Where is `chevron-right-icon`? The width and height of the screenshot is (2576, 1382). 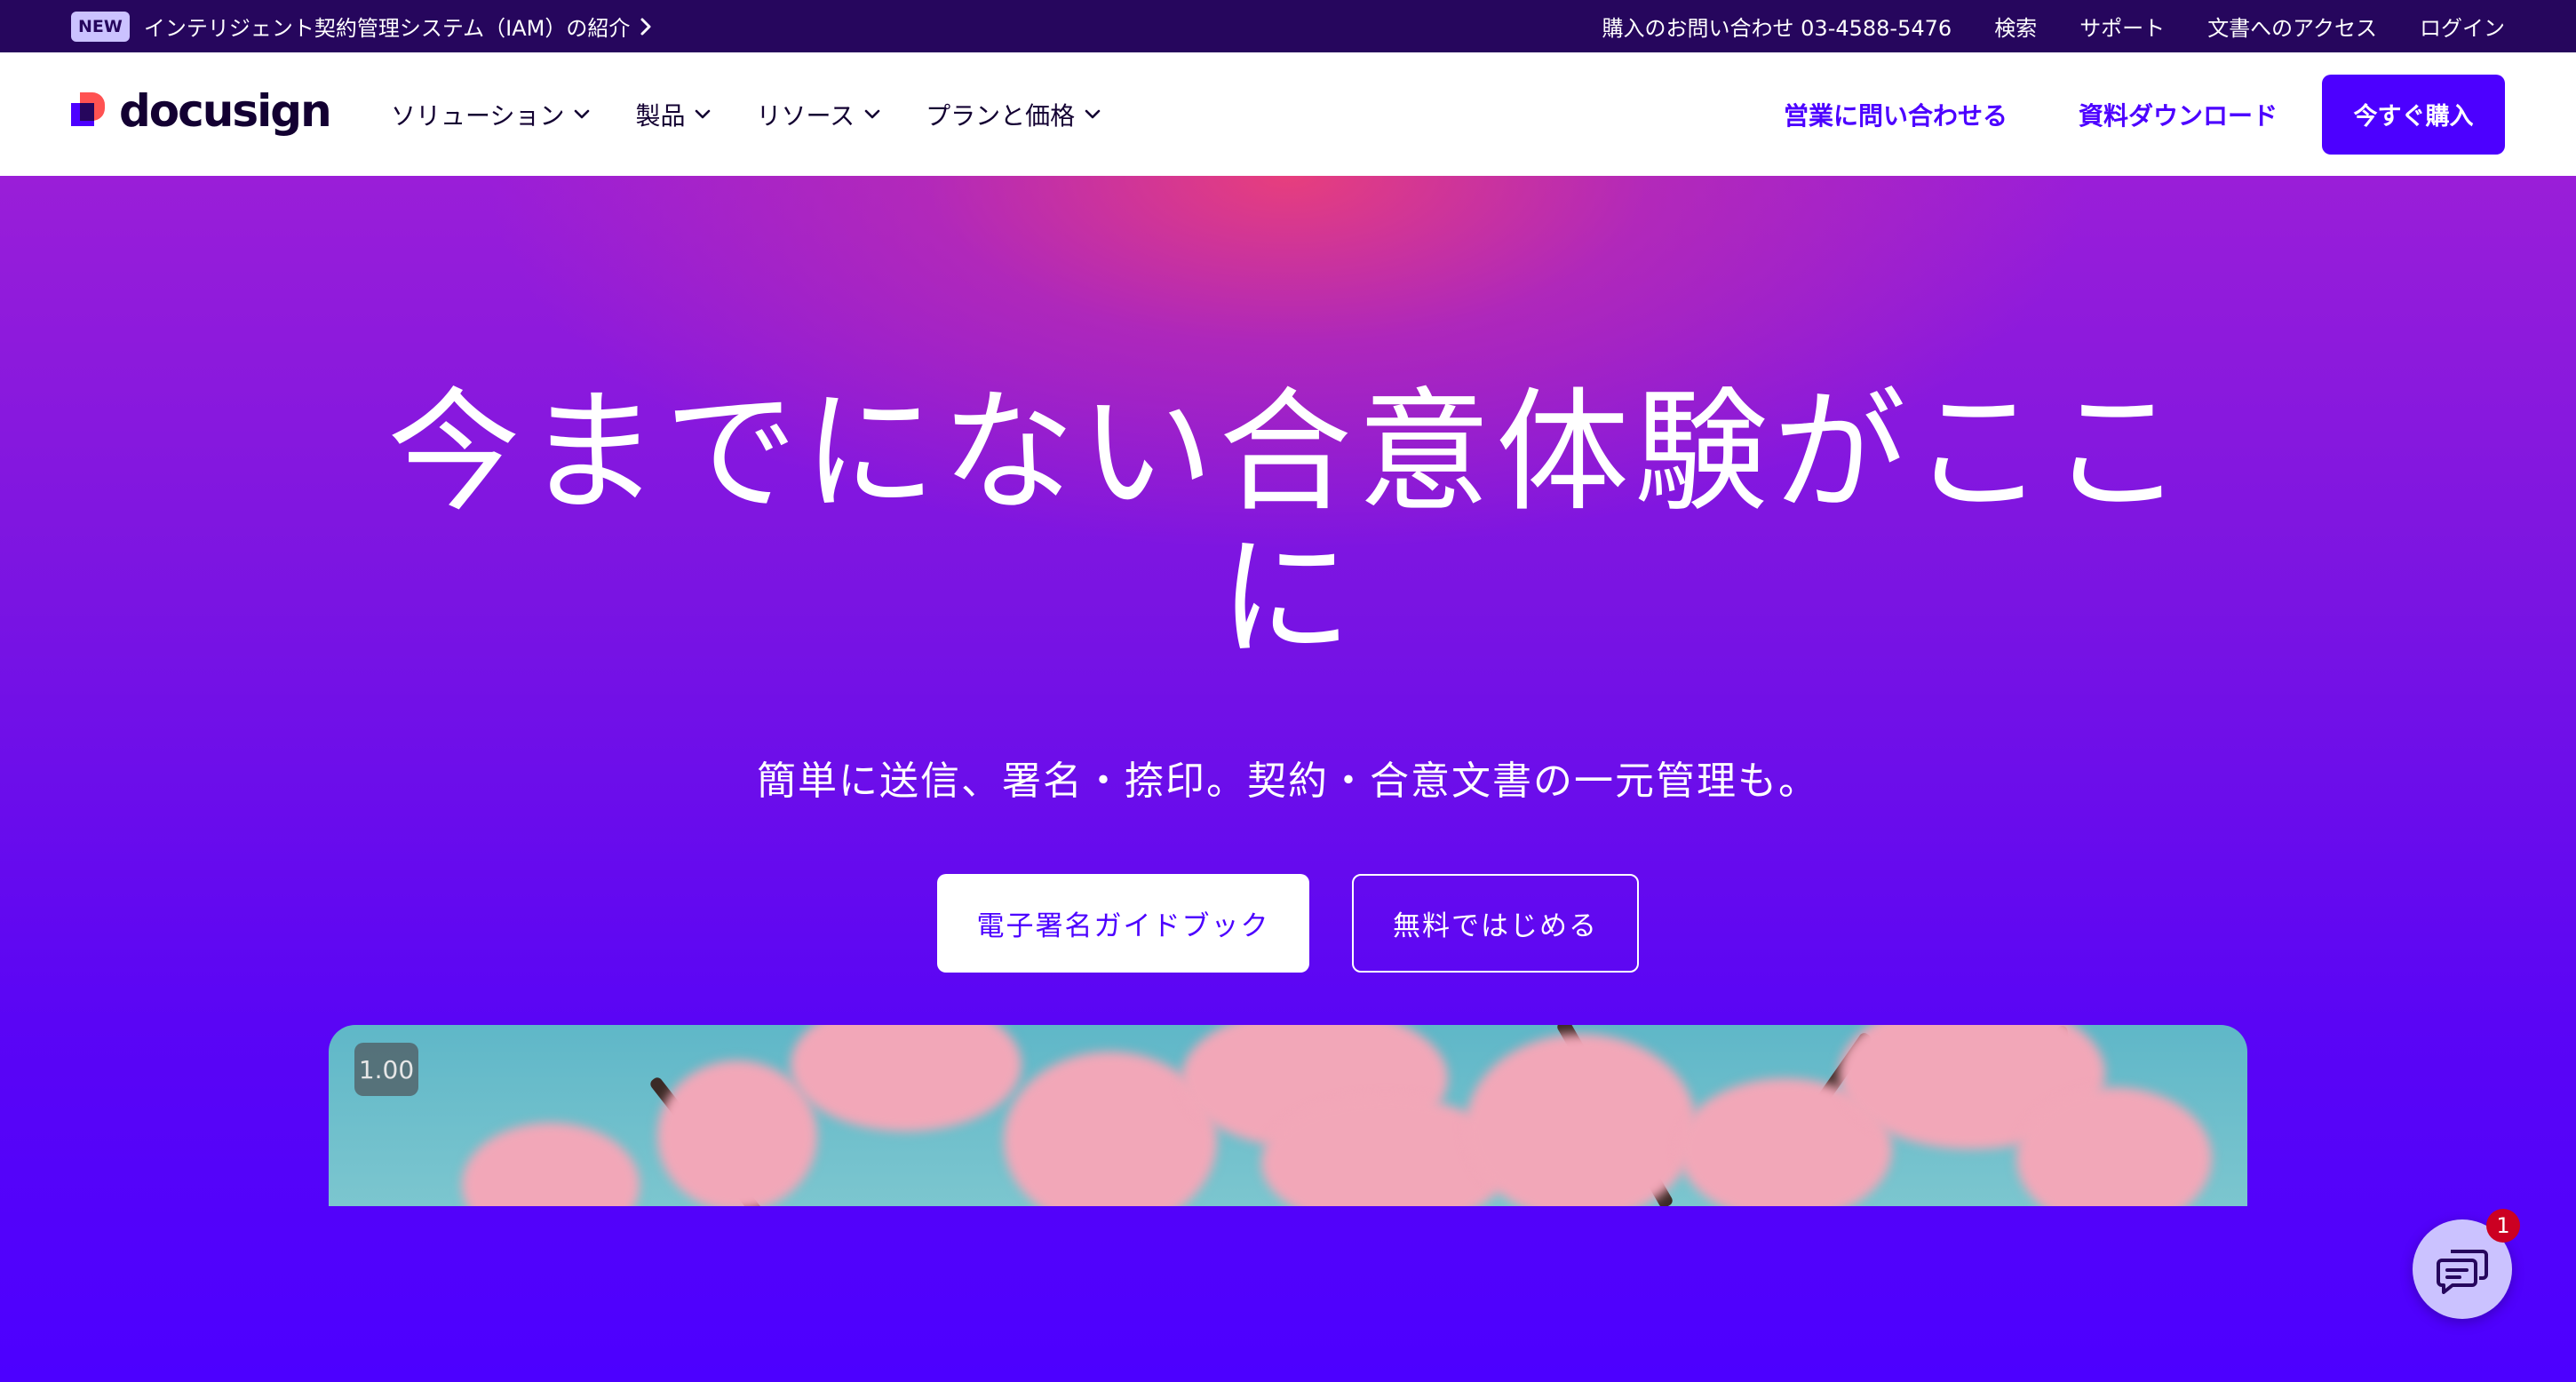 chevron-right-icon is located at coordinates (645, 26).